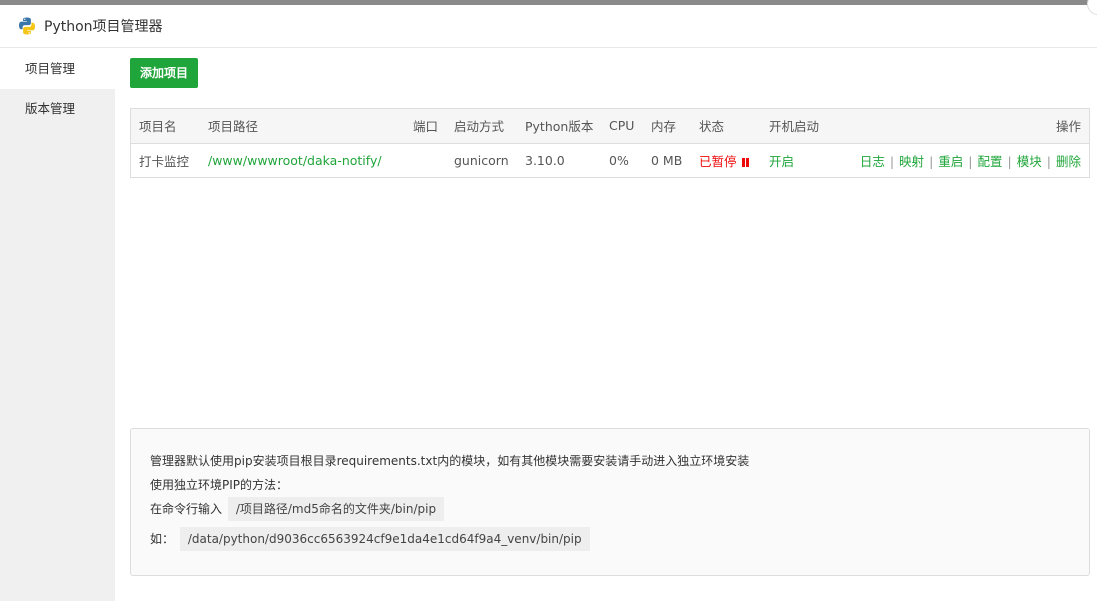 The image size is (1097, 601). Describe the element at coordinates (610, 509) in the screenshot. I see `note-line-3: 在命令行输入 /项目路径/md5命名的文件夹/bin/pip` at that location.